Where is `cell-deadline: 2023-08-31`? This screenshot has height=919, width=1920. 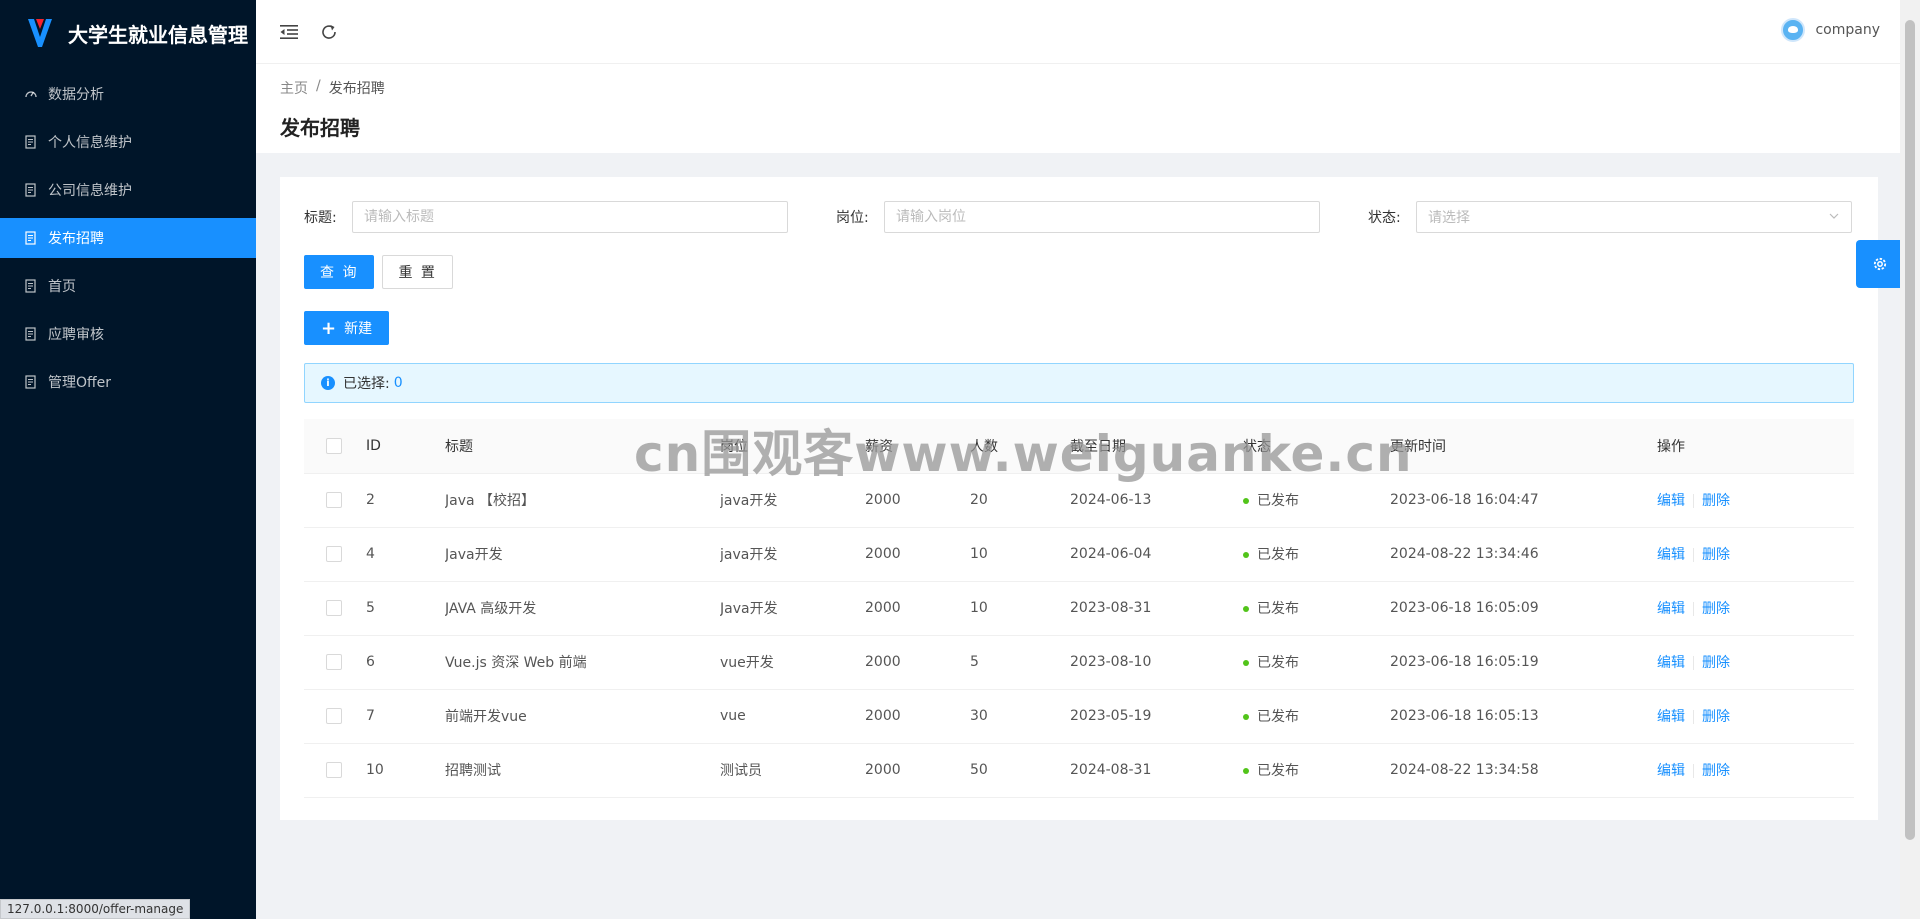 cell-deadline: 2023-08-31 is located at coordinates (1156, 608).